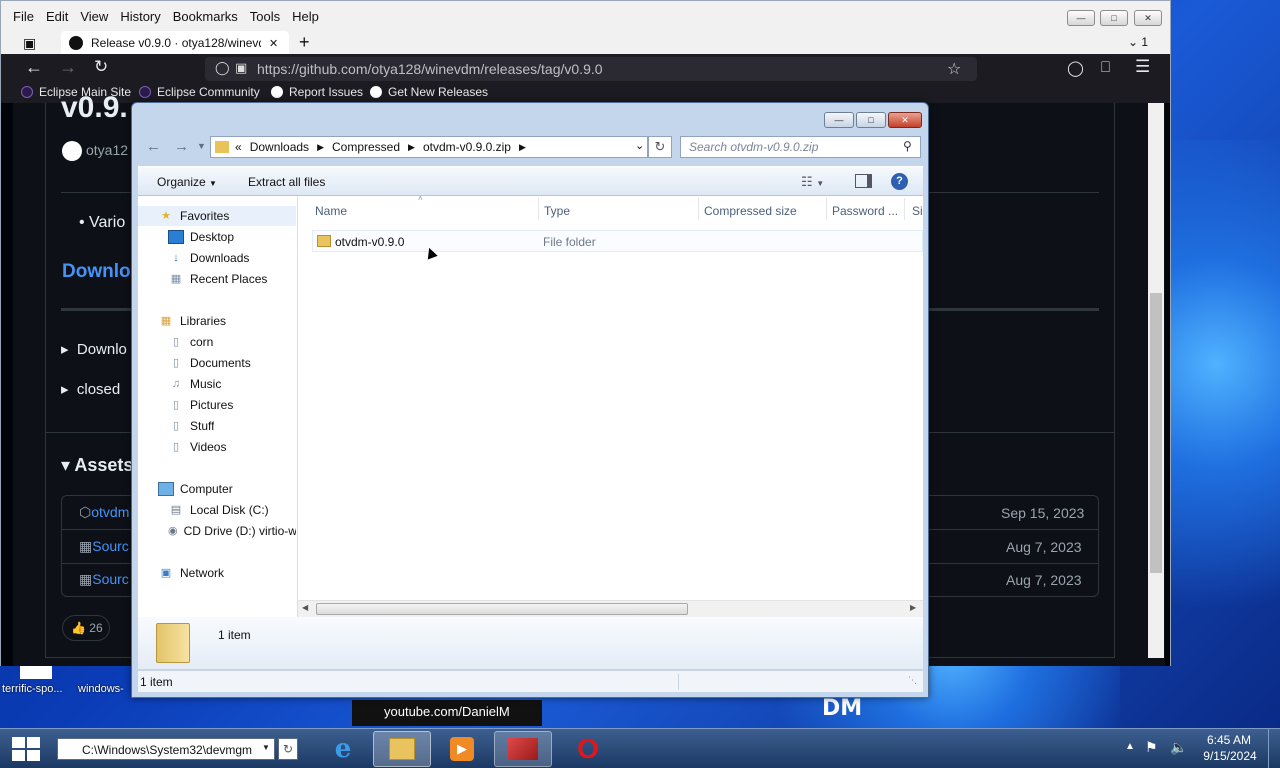  What do you see at coordinates (241, 68) in the screenshot?
I see `lock-icon: ▣` at bounding box center [241, 68].